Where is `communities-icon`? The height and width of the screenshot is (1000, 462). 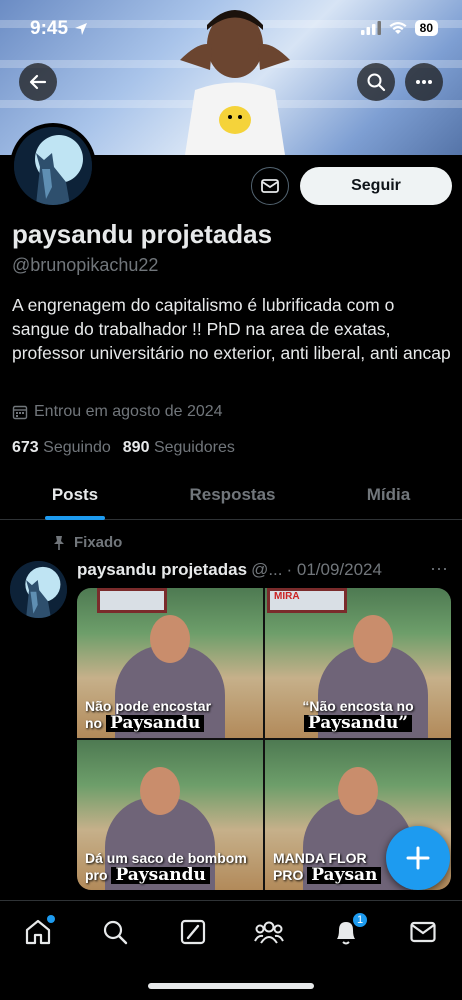
communities-icon is located at coordinates (269, 932).